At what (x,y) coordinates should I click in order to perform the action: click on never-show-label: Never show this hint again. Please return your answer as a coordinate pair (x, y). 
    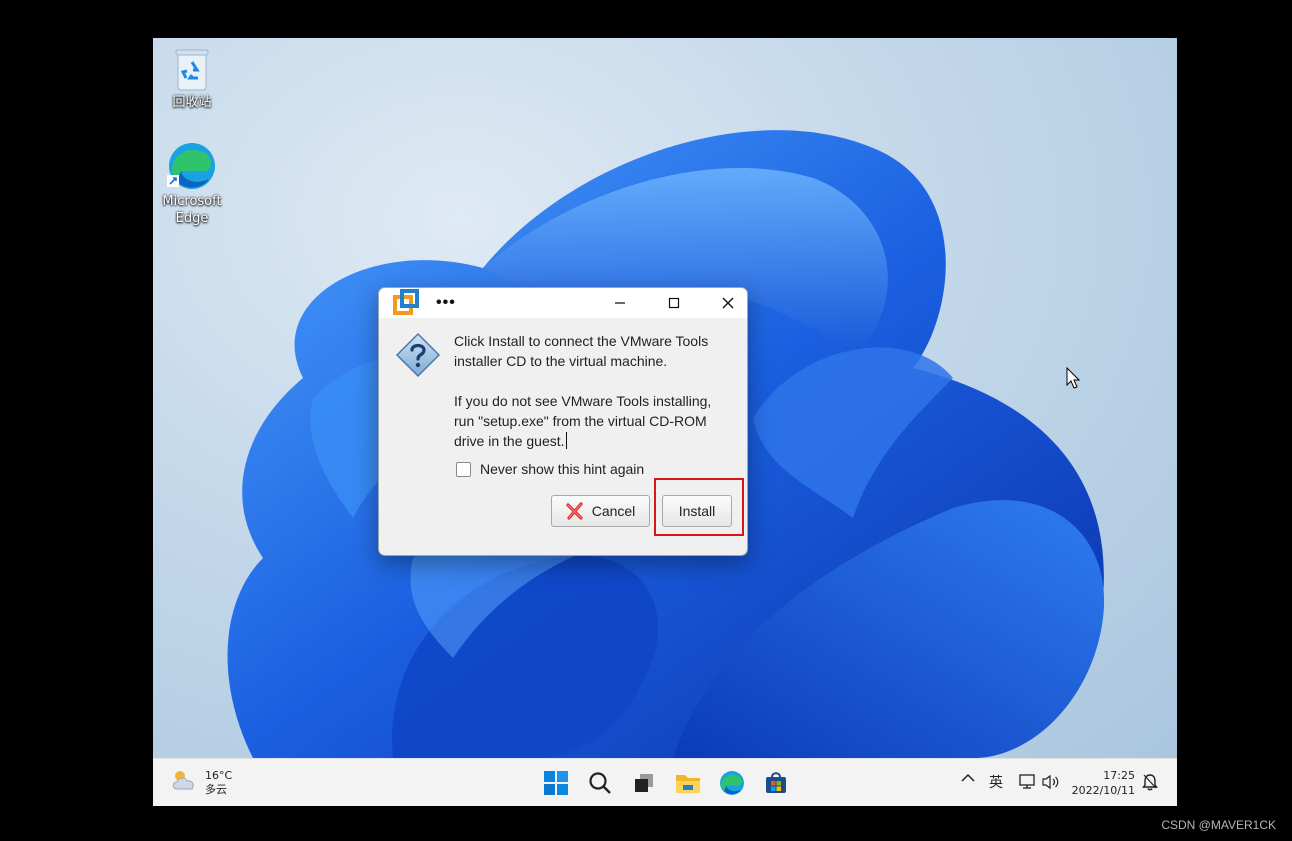
    Looking at the image, I should click on (562, 469).